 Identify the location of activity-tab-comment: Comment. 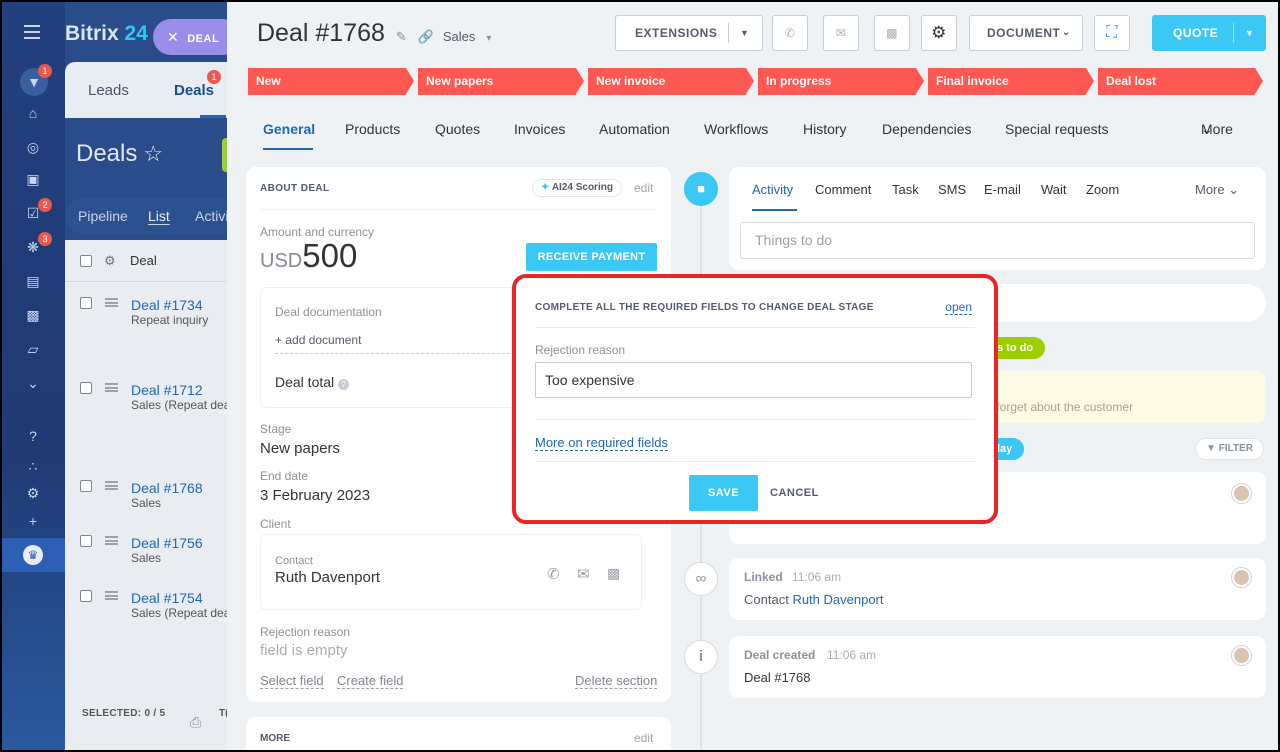
(843, 189).